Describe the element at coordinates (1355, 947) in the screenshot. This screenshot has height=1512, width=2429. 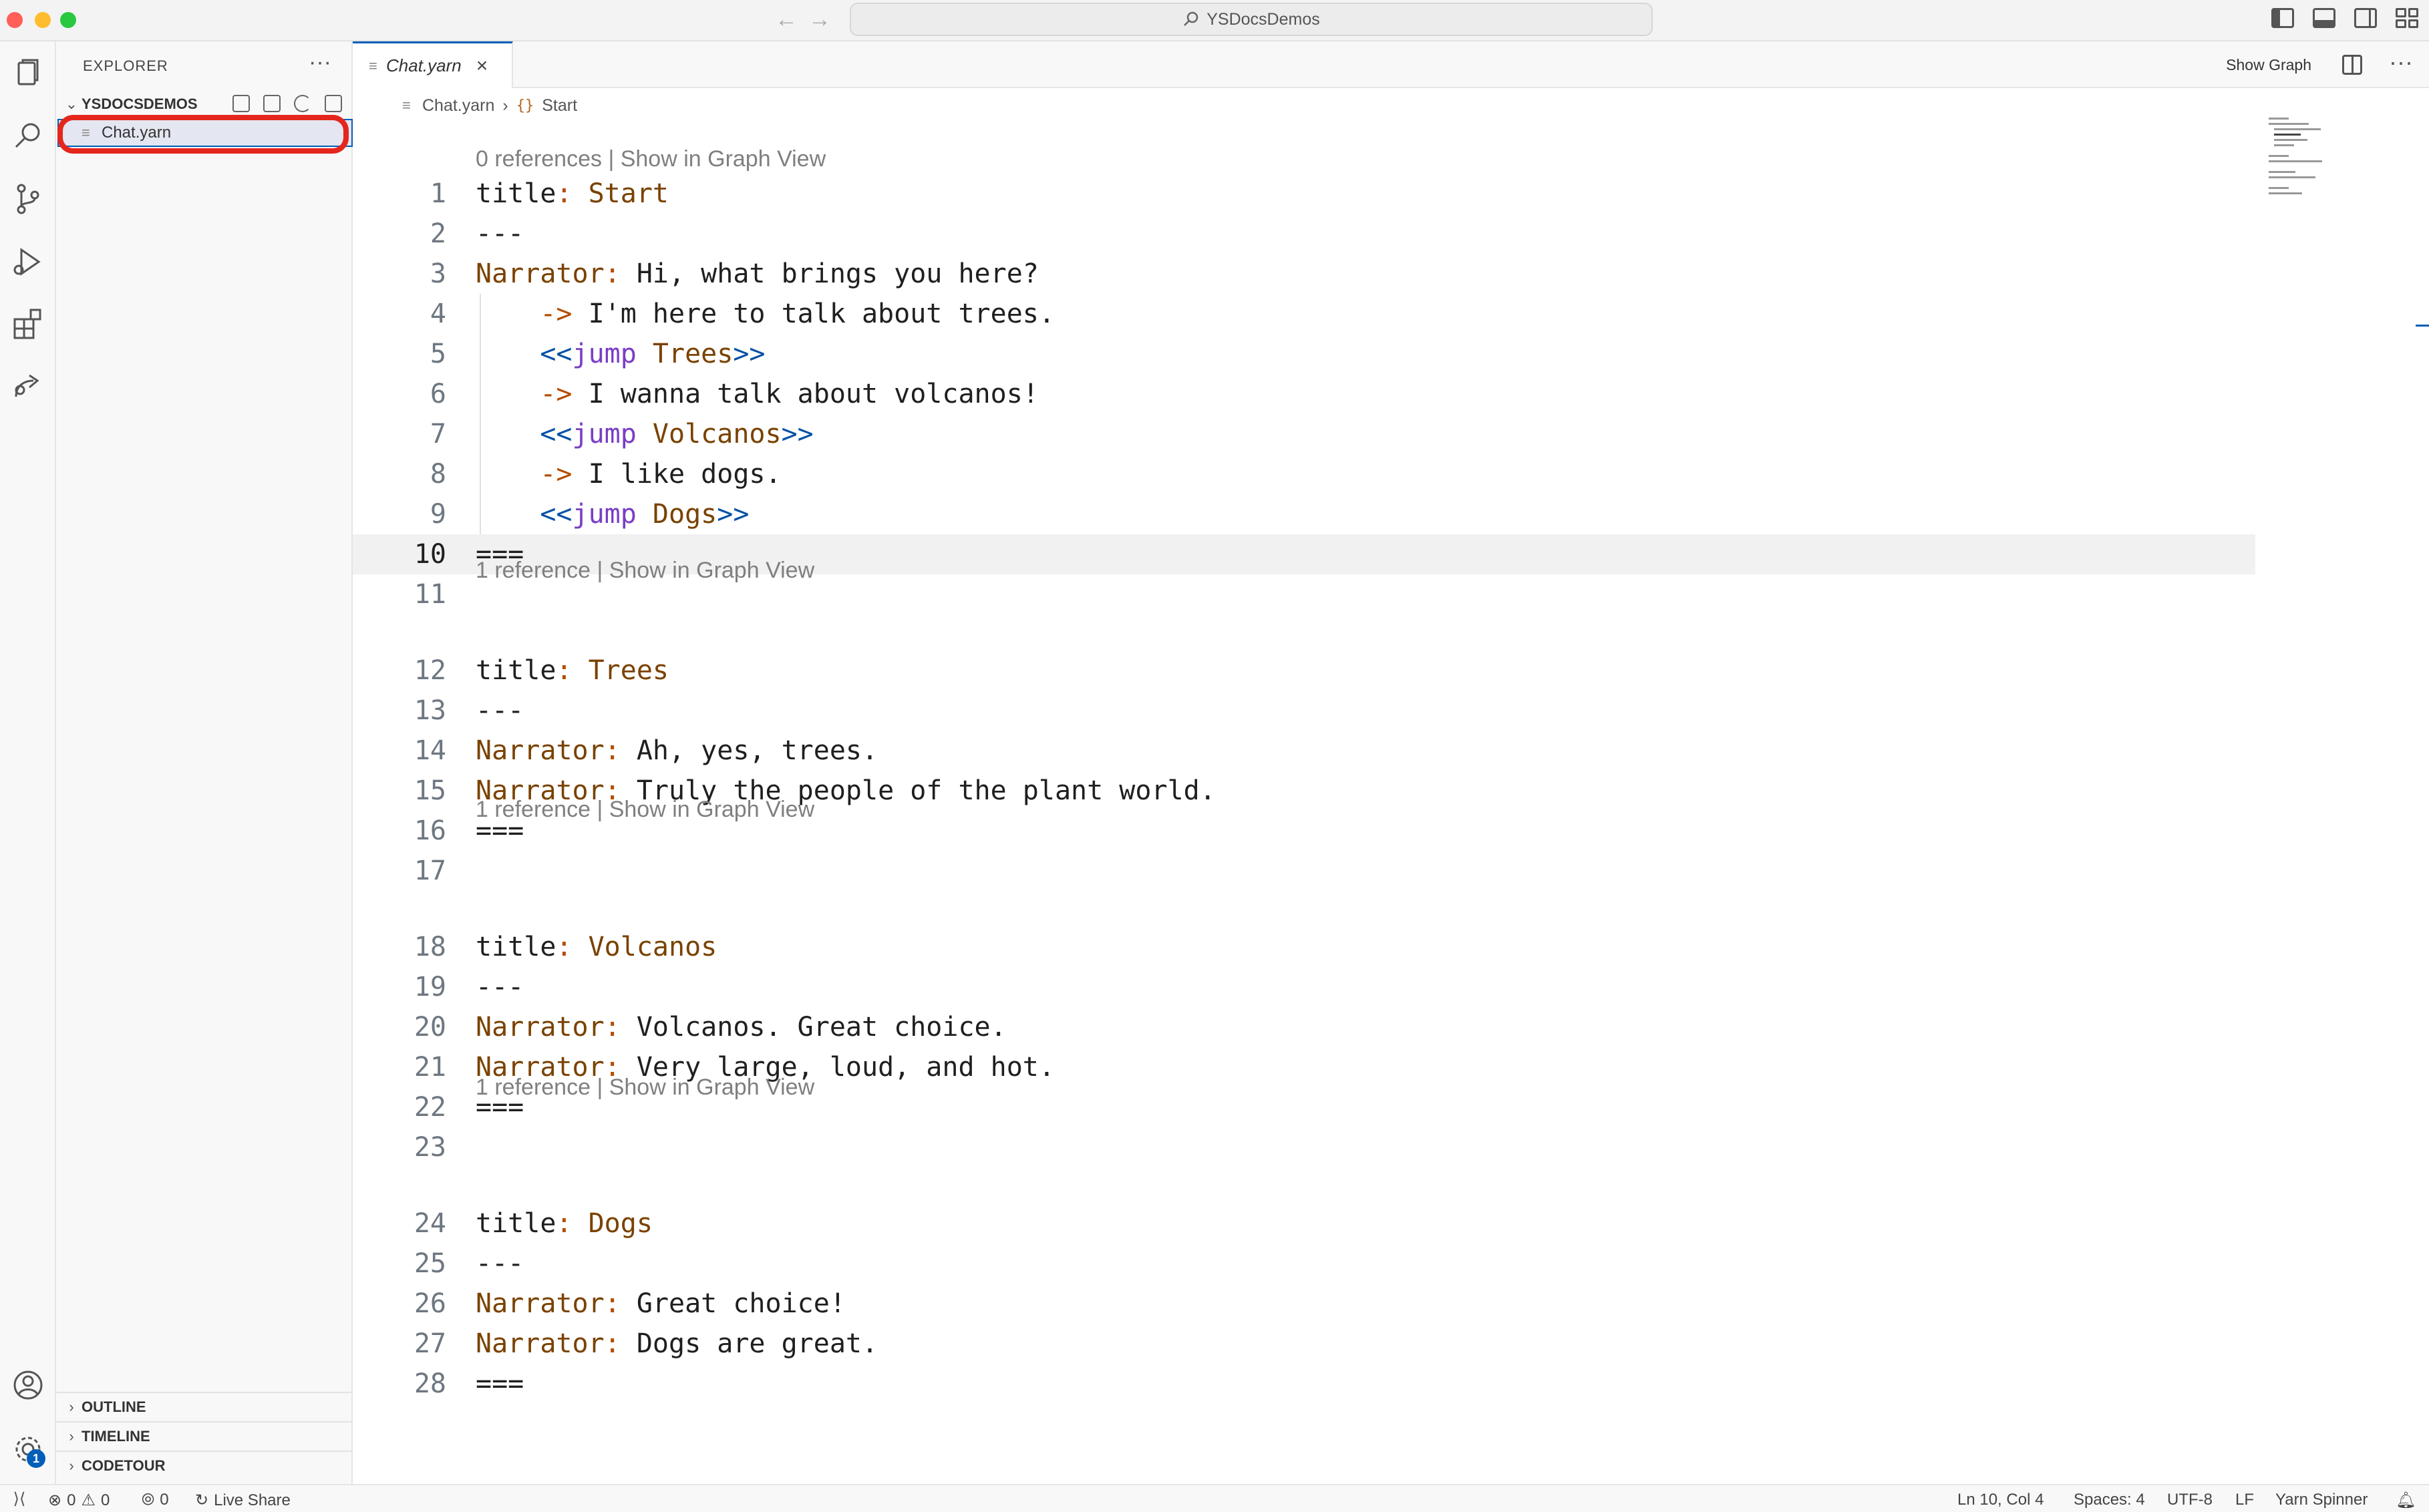
I see `code-line: 18 title: Volcanos` at that location.